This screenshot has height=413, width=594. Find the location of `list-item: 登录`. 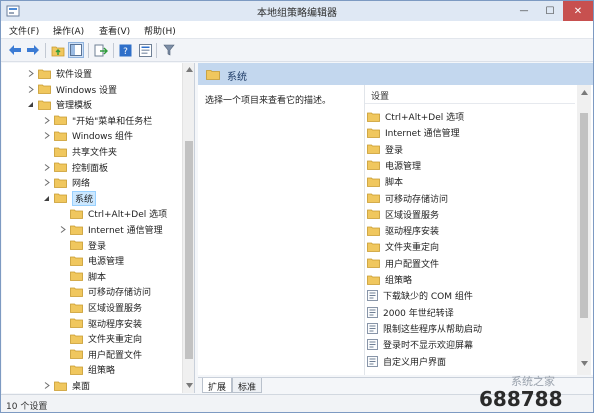

list-item: 登录 is located at coordinates (385, 149).